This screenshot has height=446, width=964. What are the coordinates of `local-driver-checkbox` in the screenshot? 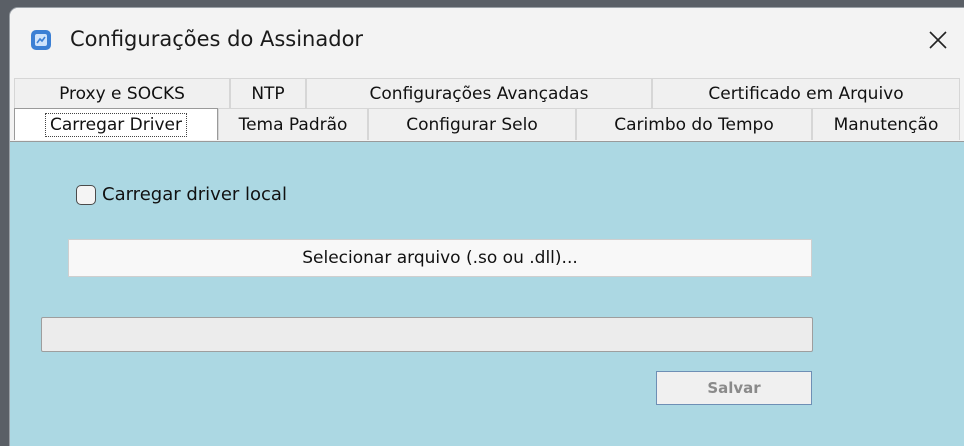 It's located at (86, 194).